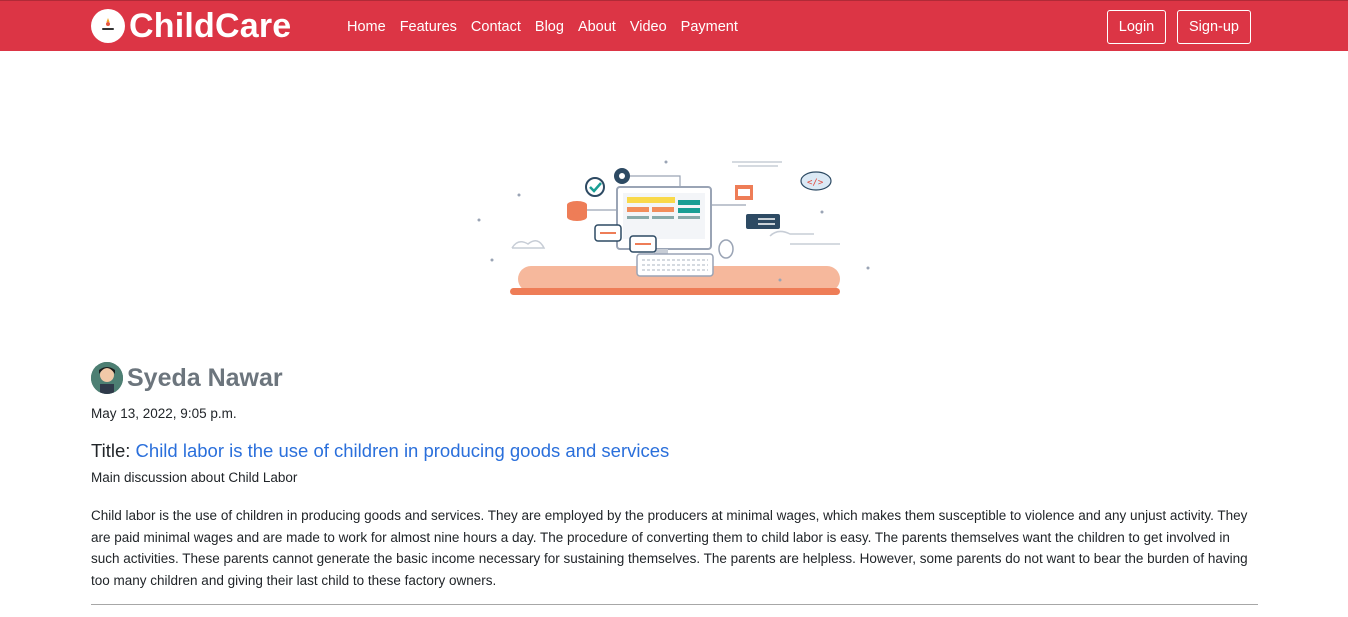 The height and width of the screenshot is (617, 1348). I want to click on hero-illustration: </>, so click(675, 227).